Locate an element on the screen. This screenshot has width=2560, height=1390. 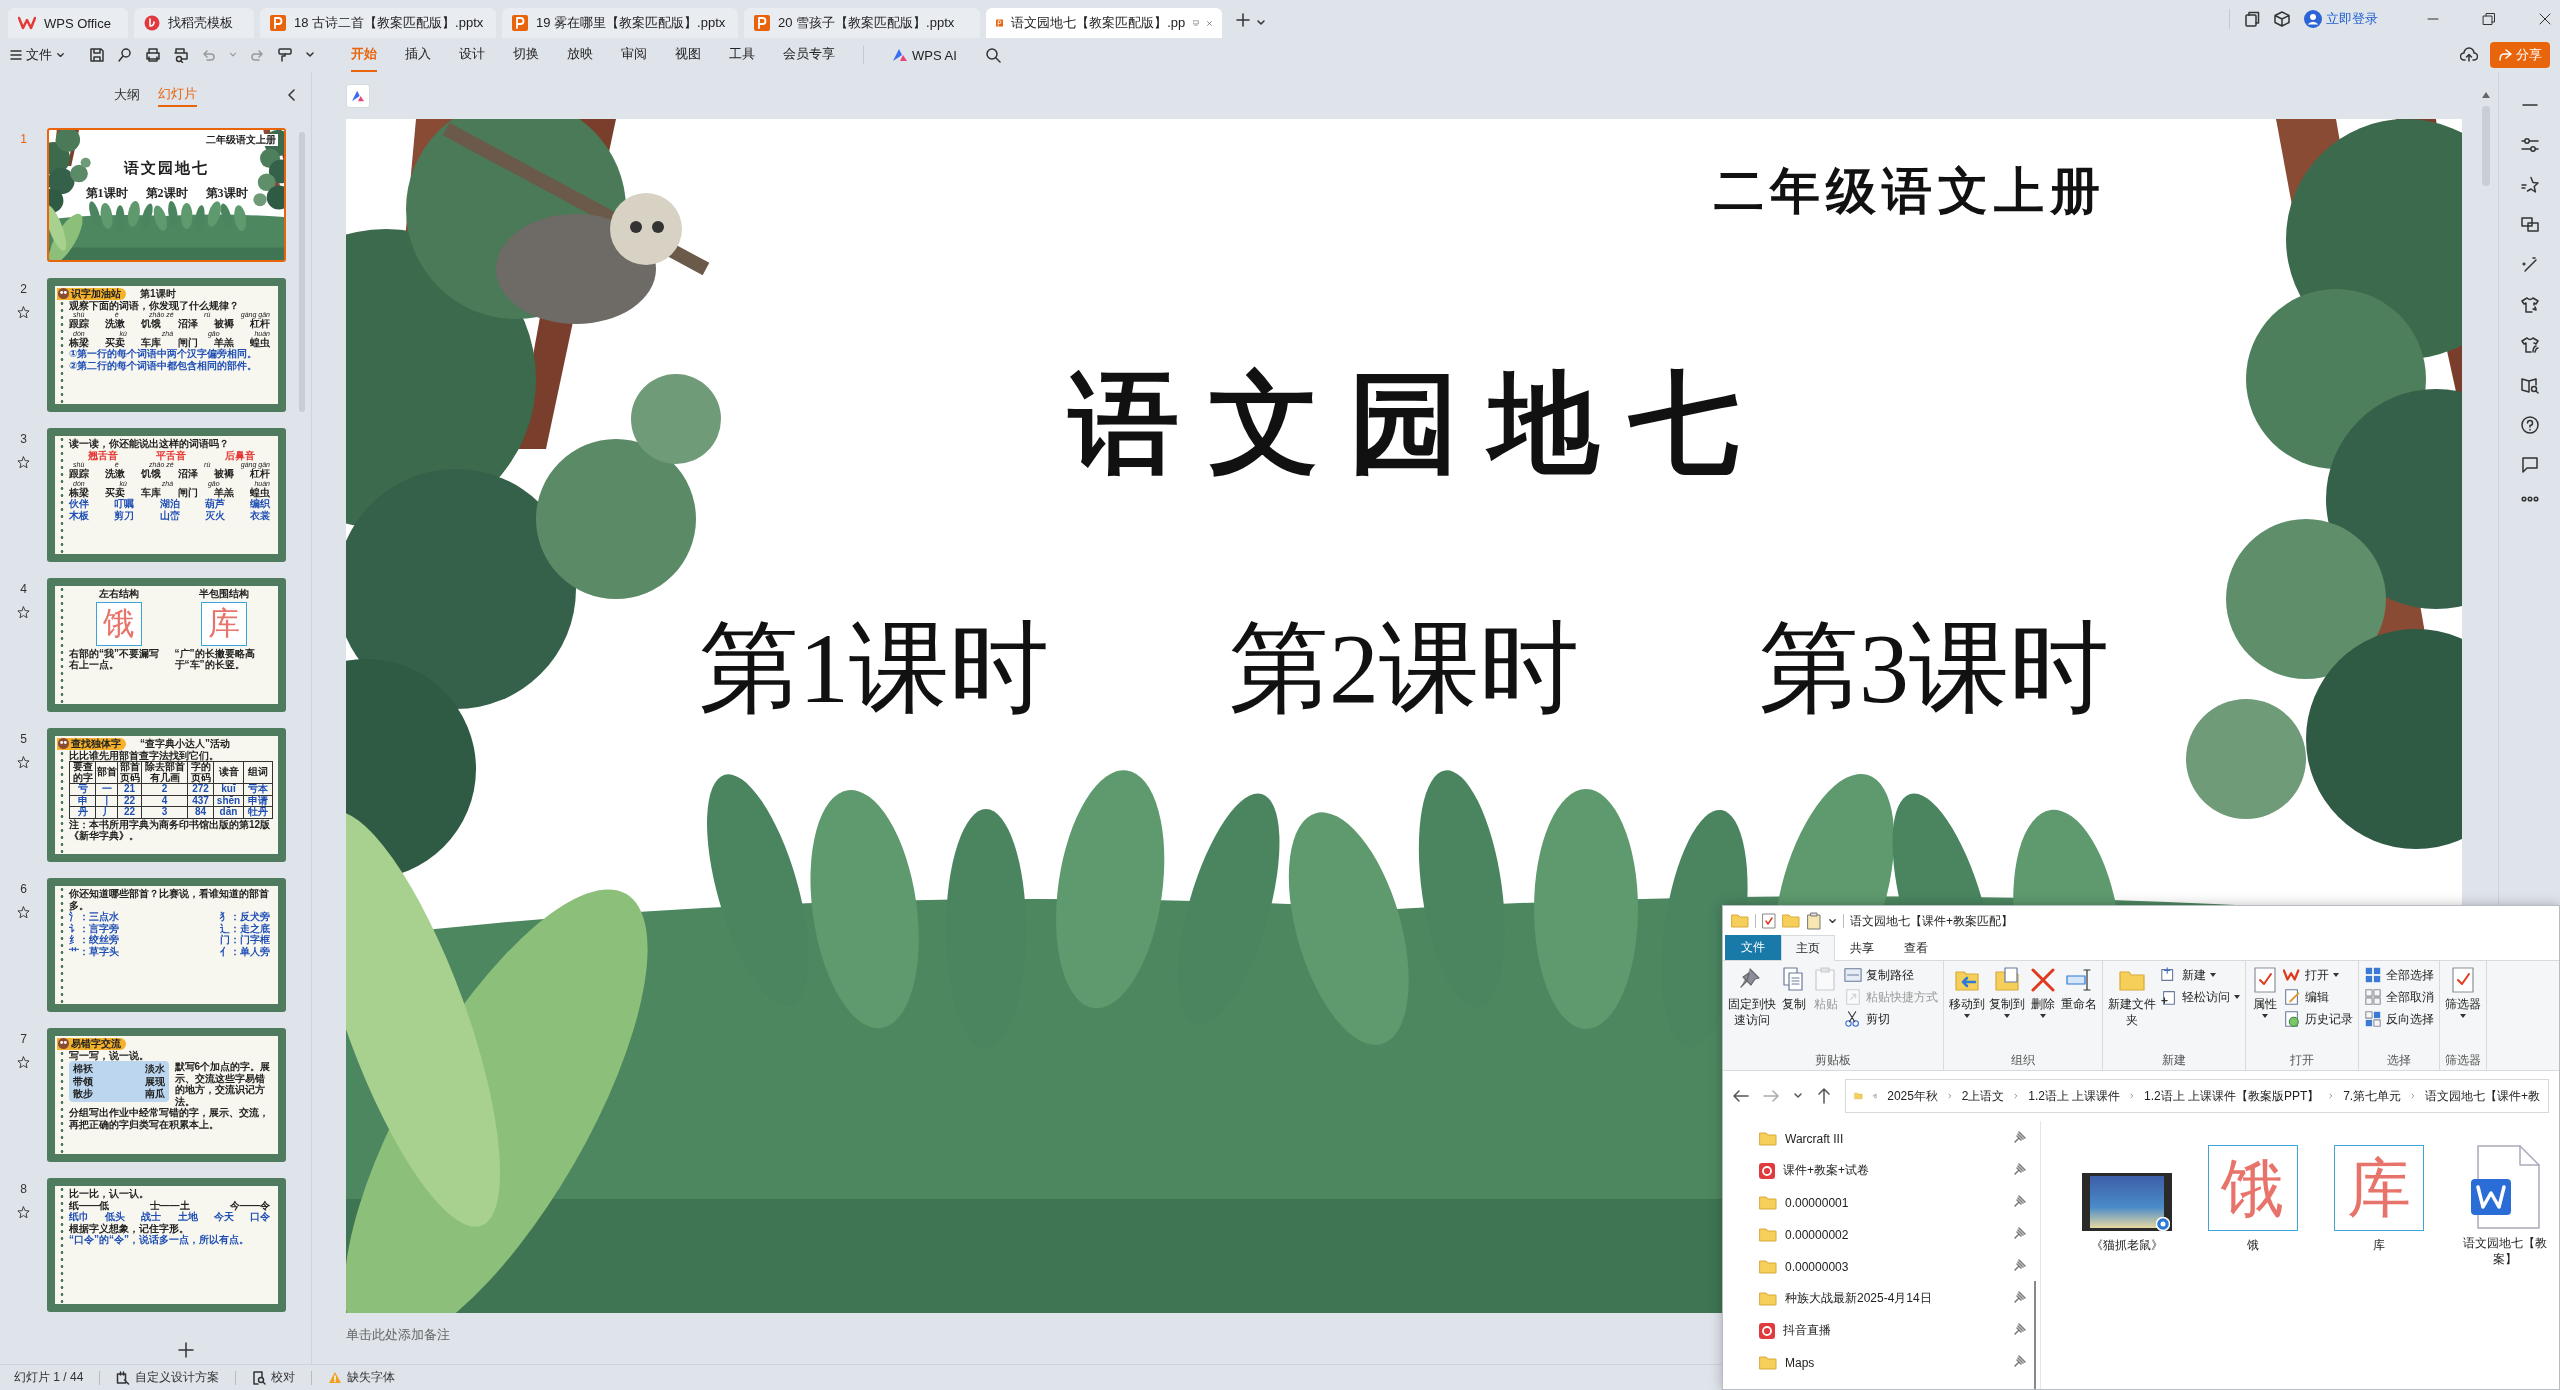
word-text: 氵：三点水 is located at coordinates (94, 916).